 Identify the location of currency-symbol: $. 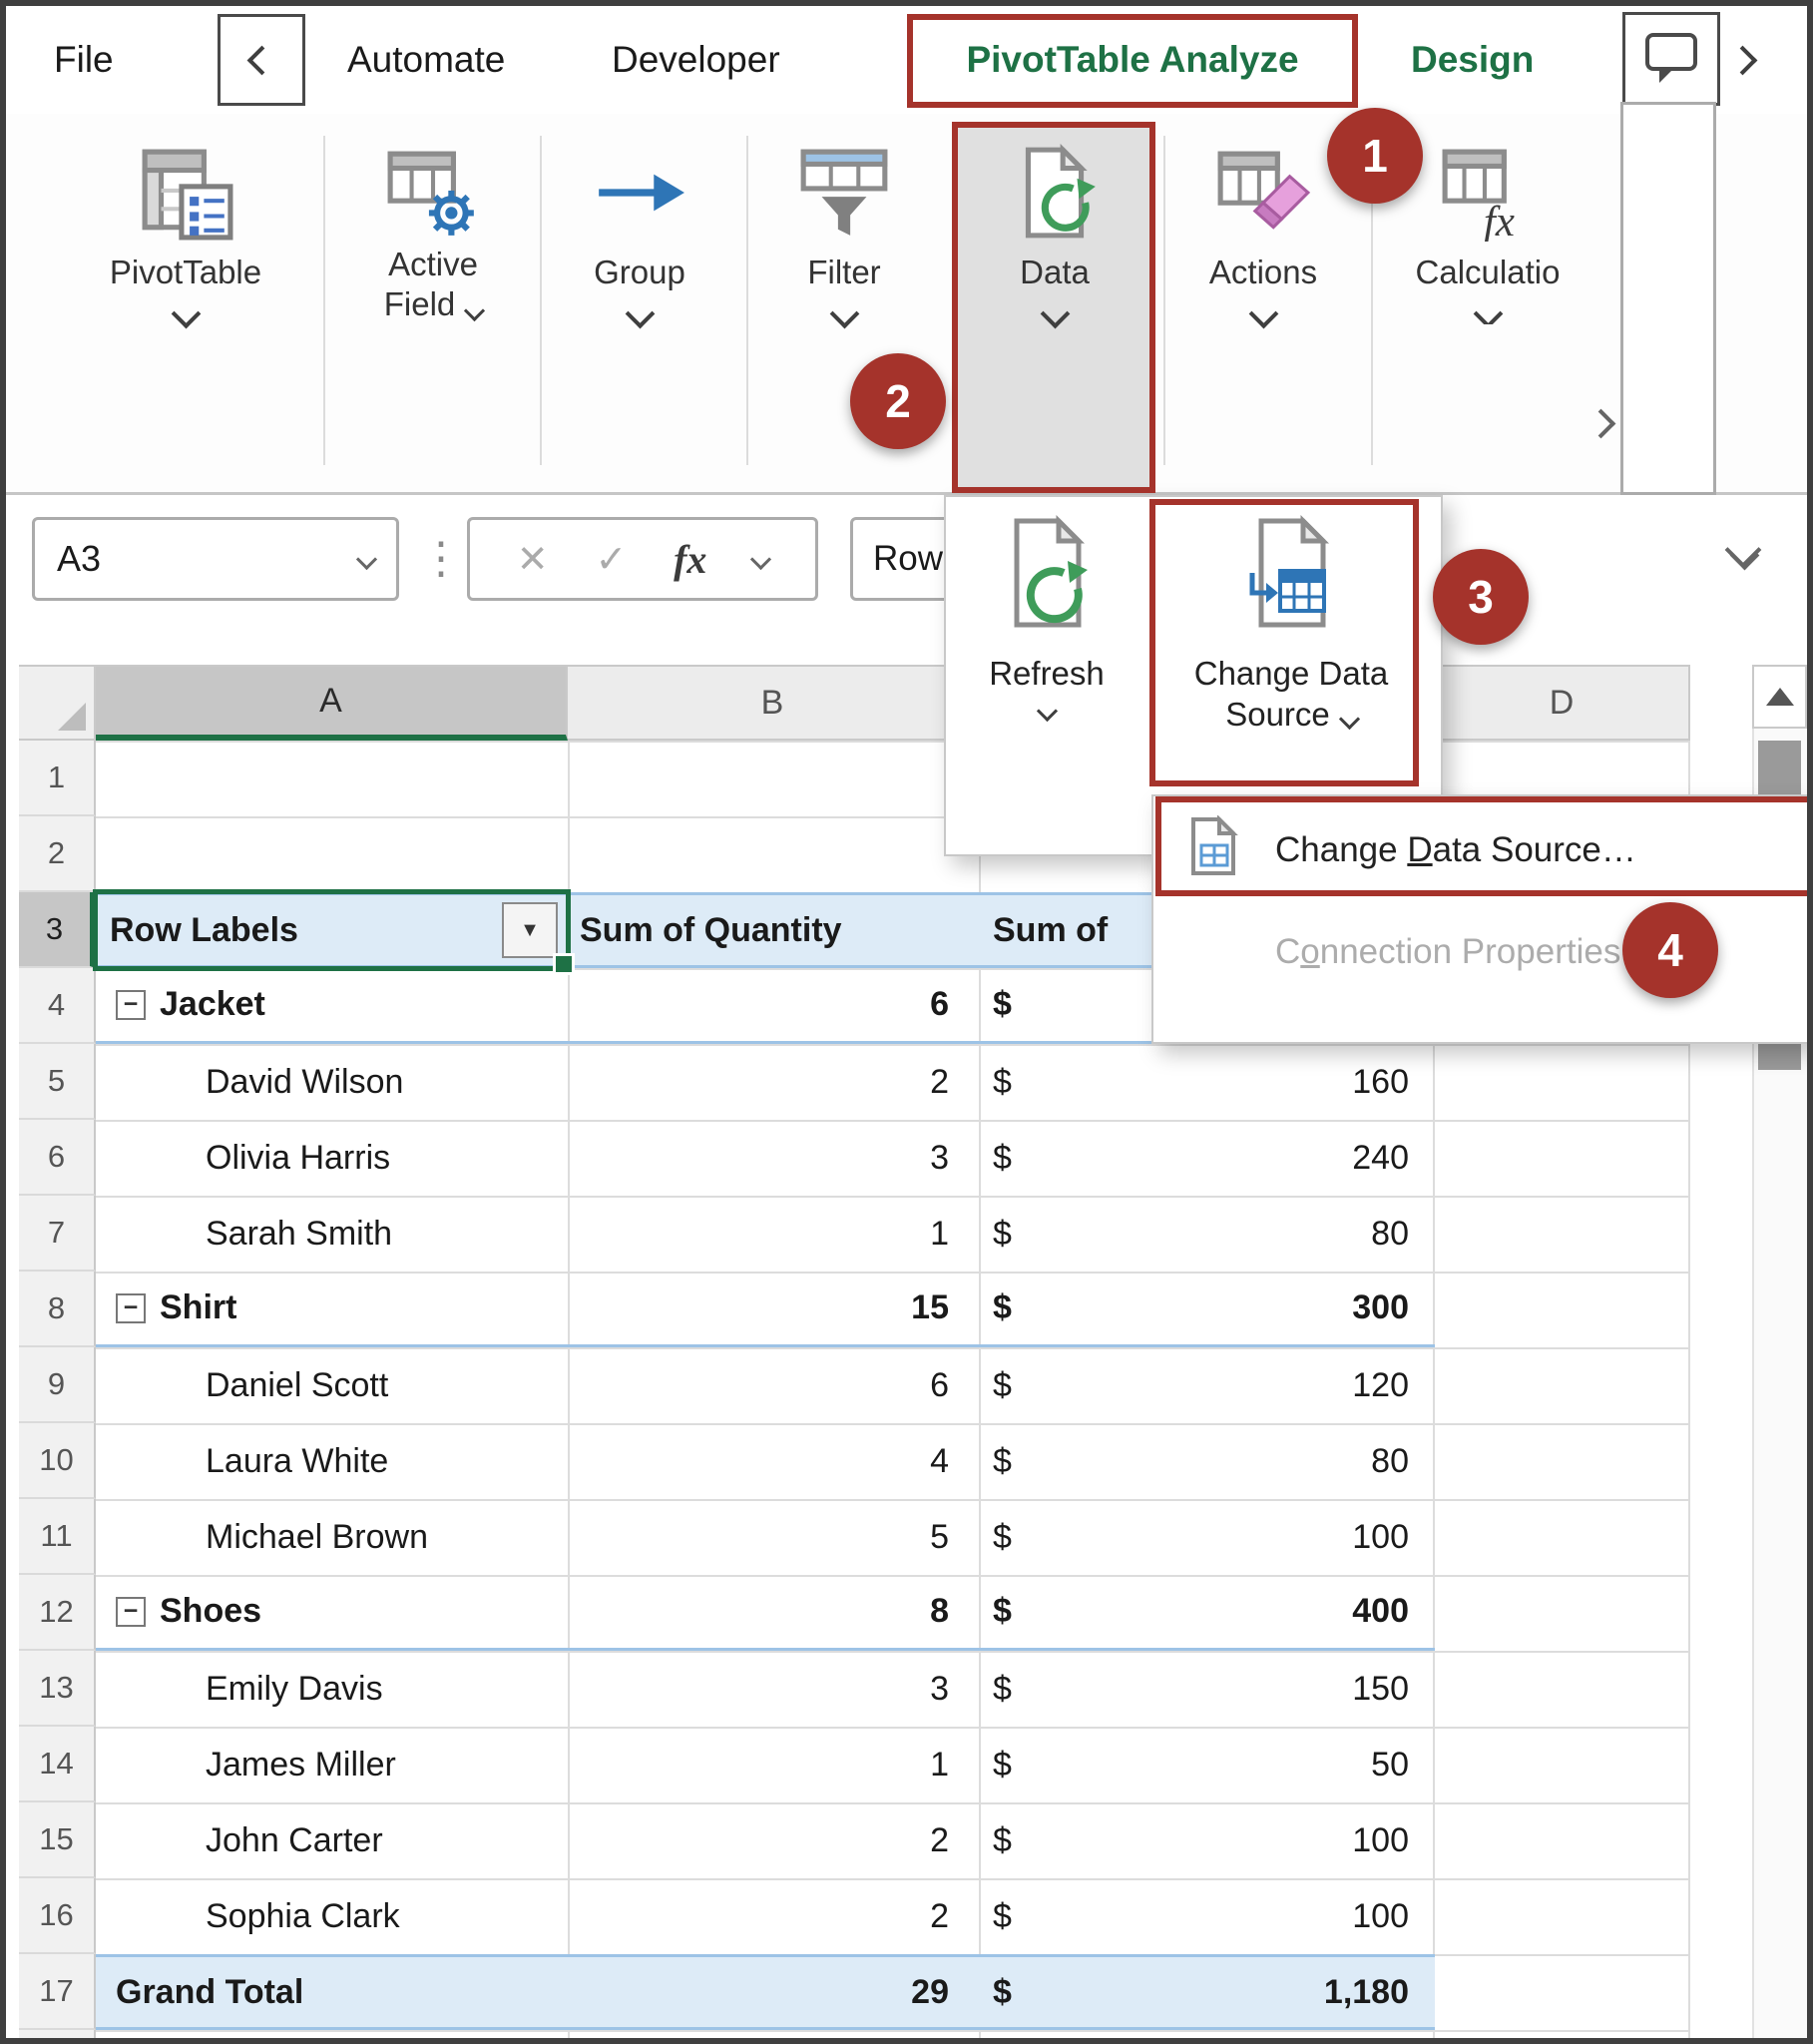
(1002, 1233).